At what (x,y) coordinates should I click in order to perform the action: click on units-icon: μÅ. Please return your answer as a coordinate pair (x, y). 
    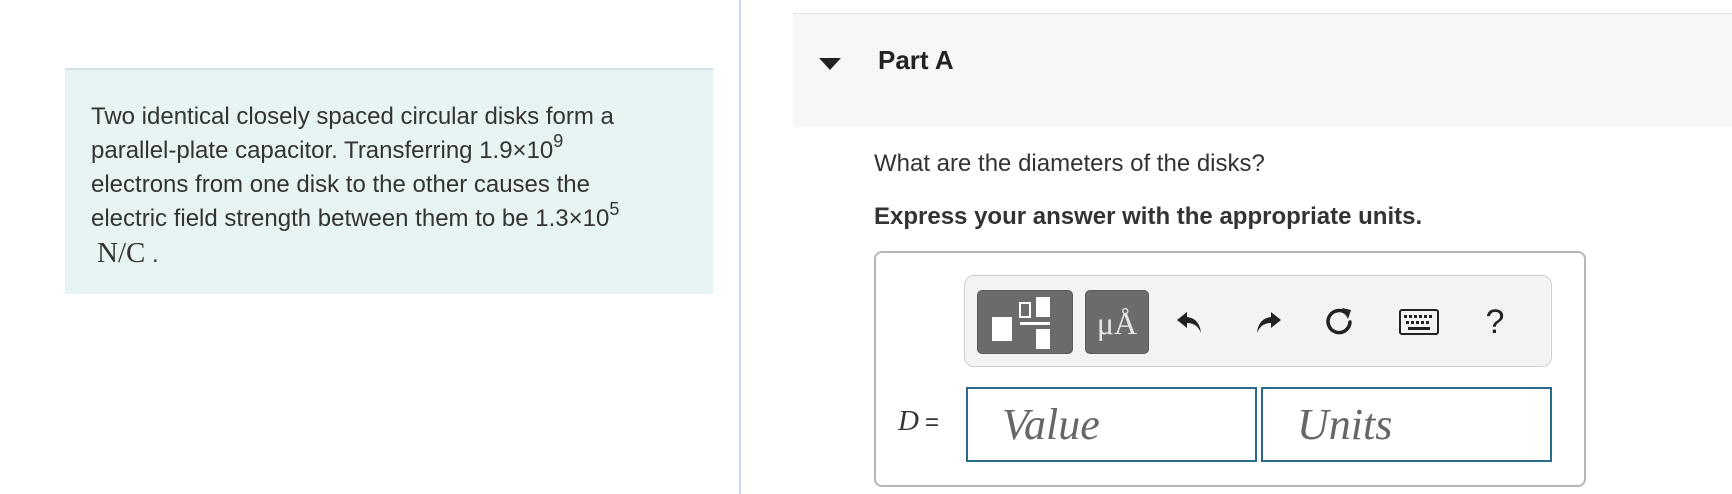
    Looking at the image, I should click on (1117, 323).